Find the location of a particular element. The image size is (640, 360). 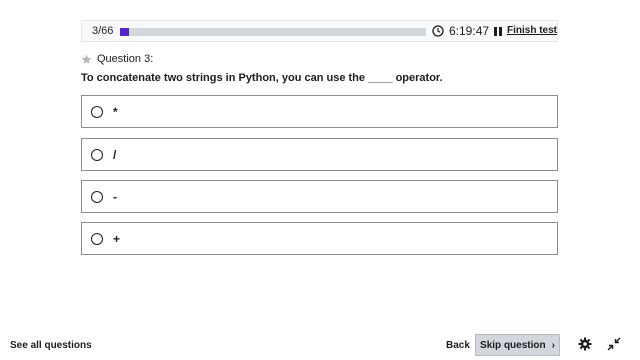

back-button: Back is located at coordinates (458, 345).